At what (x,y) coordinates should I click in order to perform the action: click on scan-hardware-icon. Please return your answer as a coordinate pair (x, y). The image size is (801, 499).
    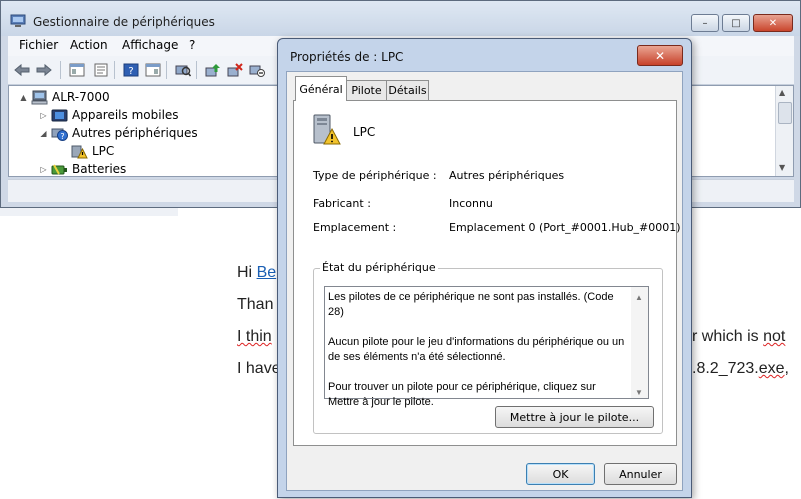
    Looking at the image, I should click on (182, 70).